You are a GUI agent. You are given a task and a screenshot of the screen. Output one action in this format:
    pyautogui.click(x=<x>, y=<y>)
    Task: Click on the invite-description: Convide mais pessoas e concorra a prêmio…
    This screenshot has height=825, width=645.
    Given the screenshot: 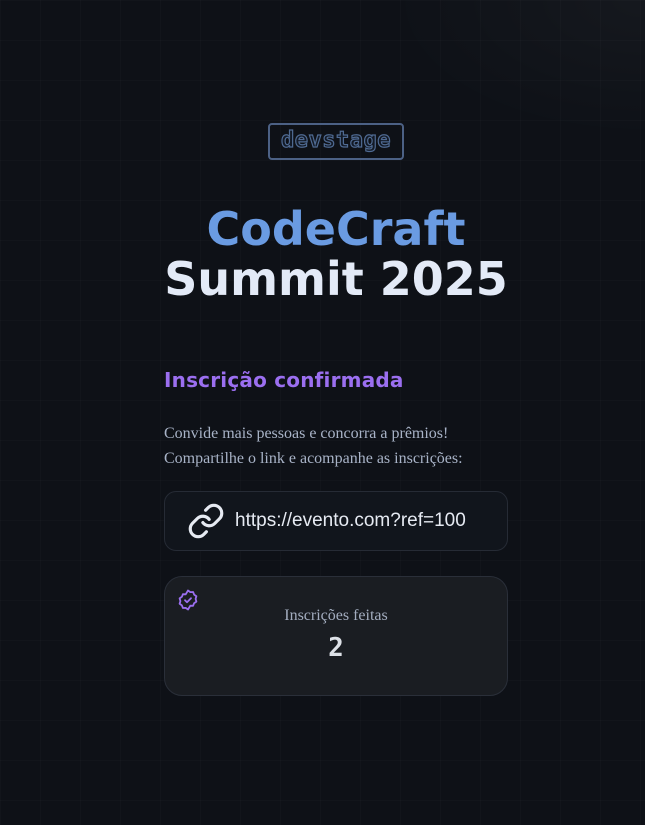 What is the action you would take?
    pyautogui.click(x=336, y=446)
    